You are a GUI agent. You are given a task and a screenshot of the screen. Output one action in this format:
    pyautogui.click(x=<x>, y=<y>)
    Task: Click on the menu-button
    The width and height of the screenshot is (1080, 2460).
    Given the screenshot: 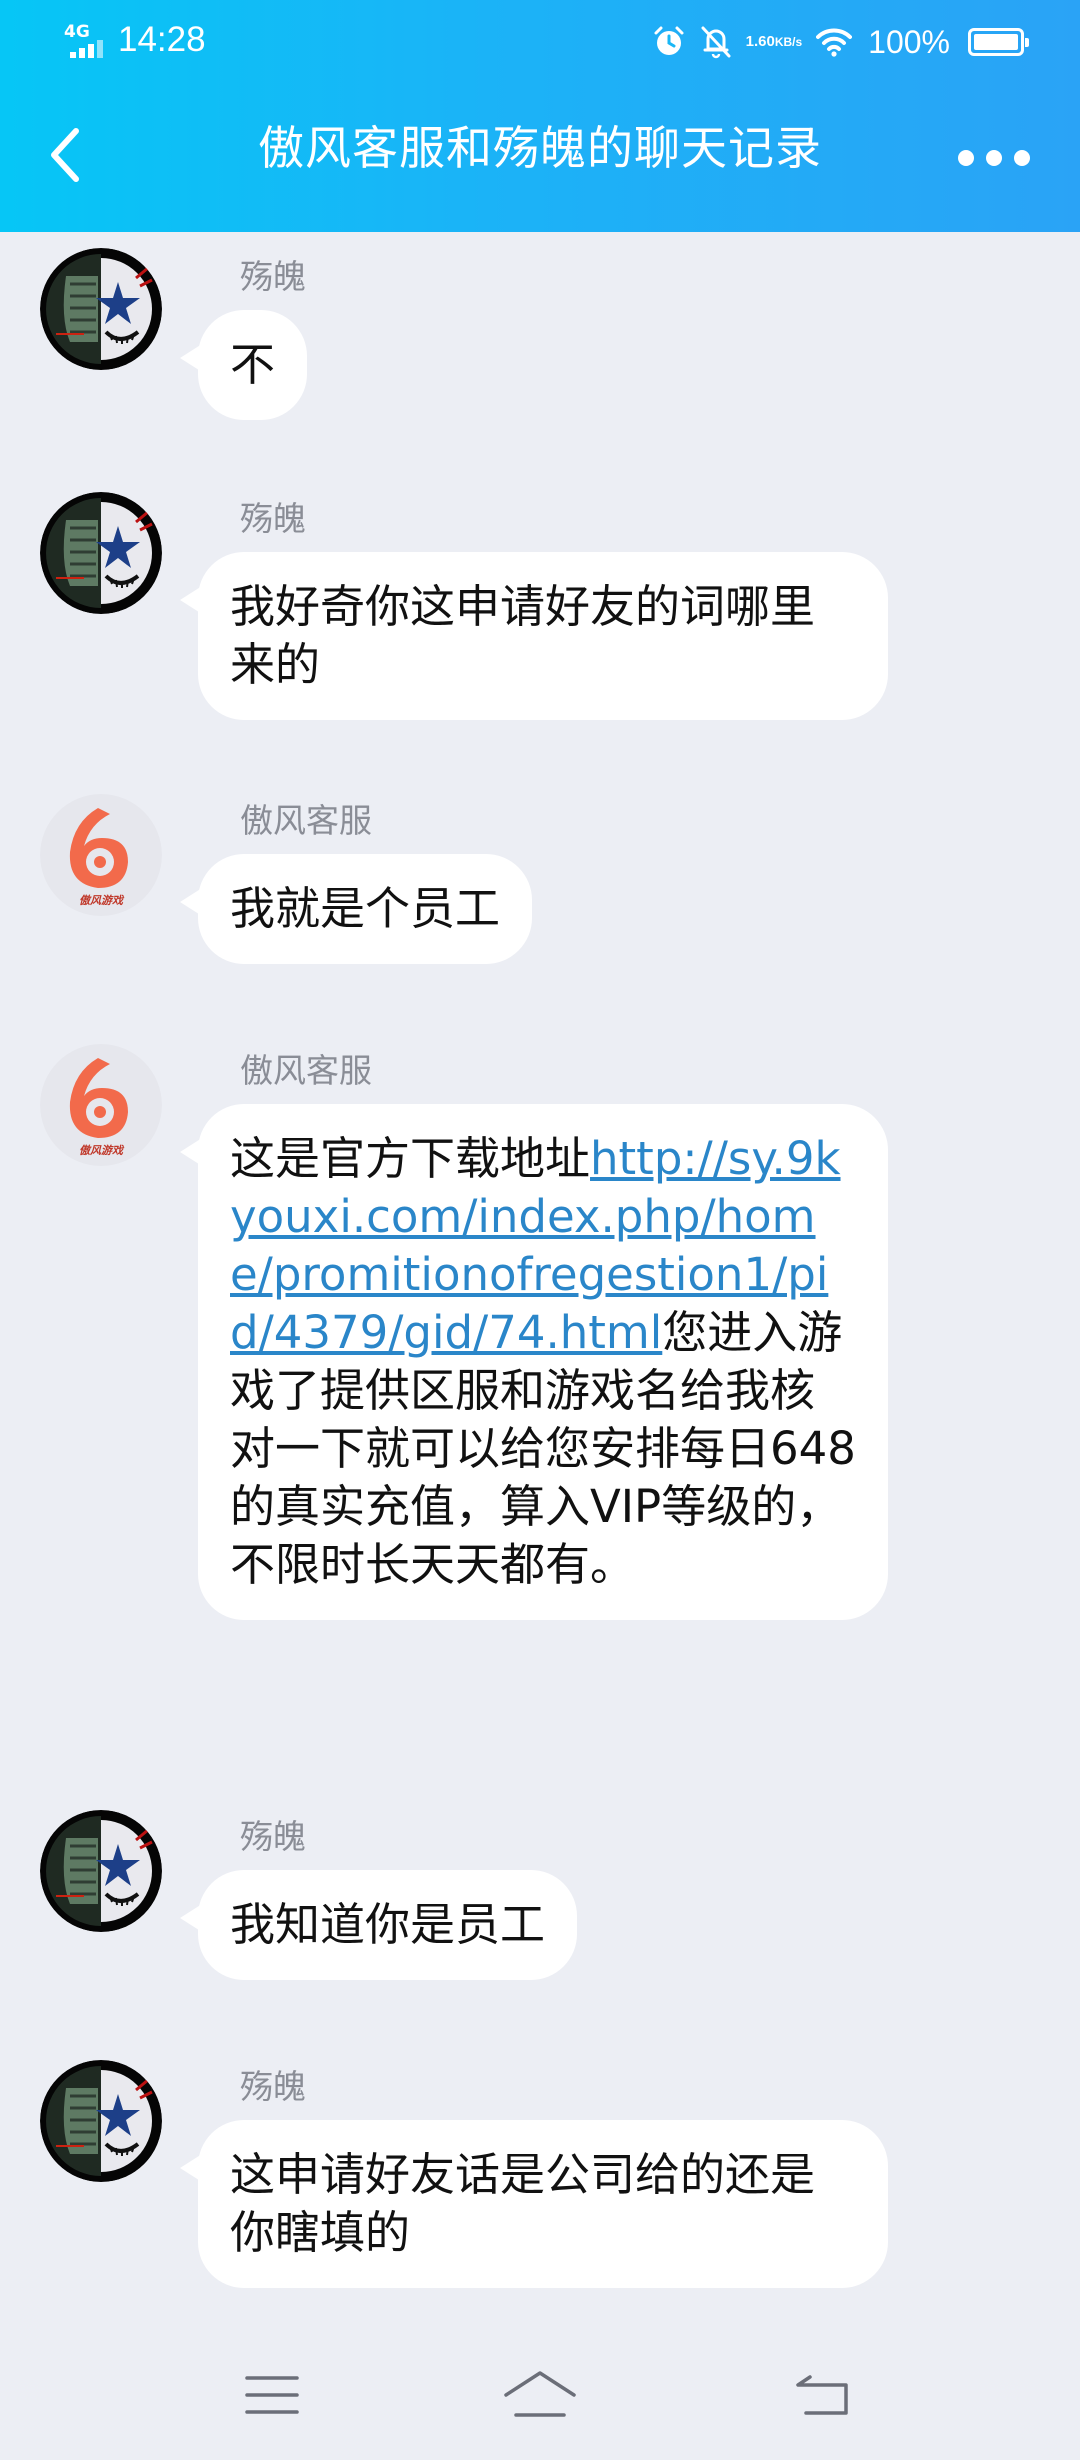 What is the action you would take?
    pyautogui.click(x=272, y=2395)
    